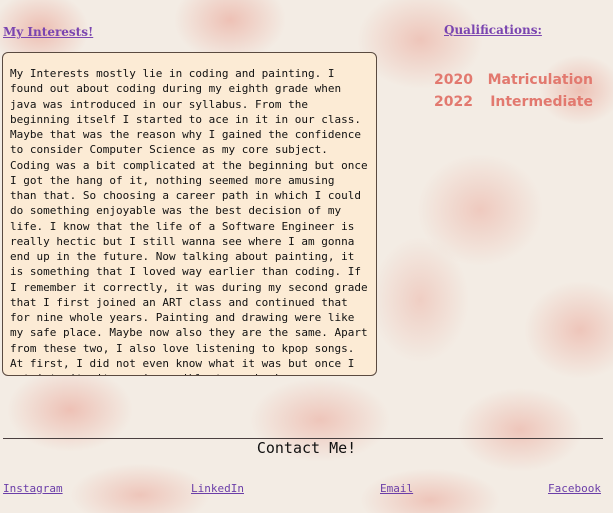 The image size is (613, 513). Describe the element at coordinates (217, 488) in the screenshot. I see `linkedin-link: LinkedIn` at that location.